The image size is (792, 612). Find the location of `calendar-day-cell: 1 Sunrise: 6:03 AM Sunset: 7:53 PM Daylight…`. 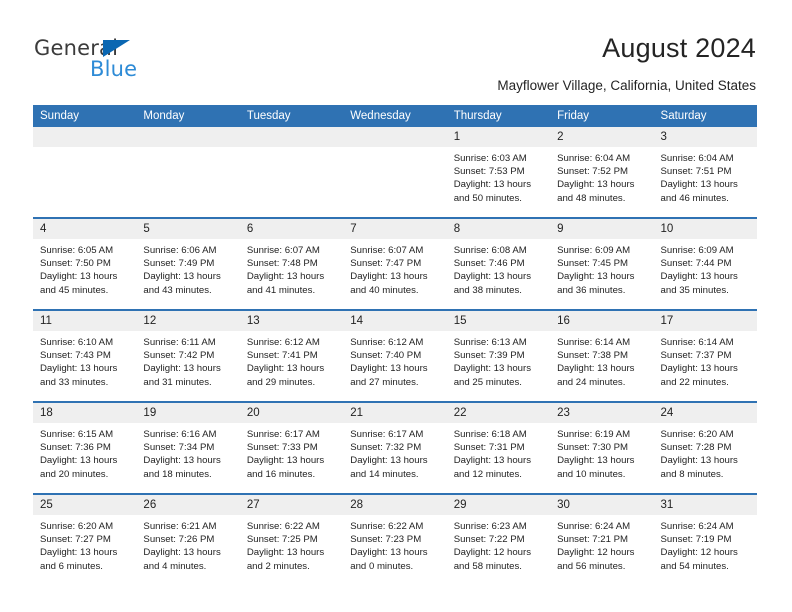

calendar-day-cell: 1 Sunrise: 6:03 AM Sunset: 7:53 PM Daylight… is located at coordinates (498, 172).